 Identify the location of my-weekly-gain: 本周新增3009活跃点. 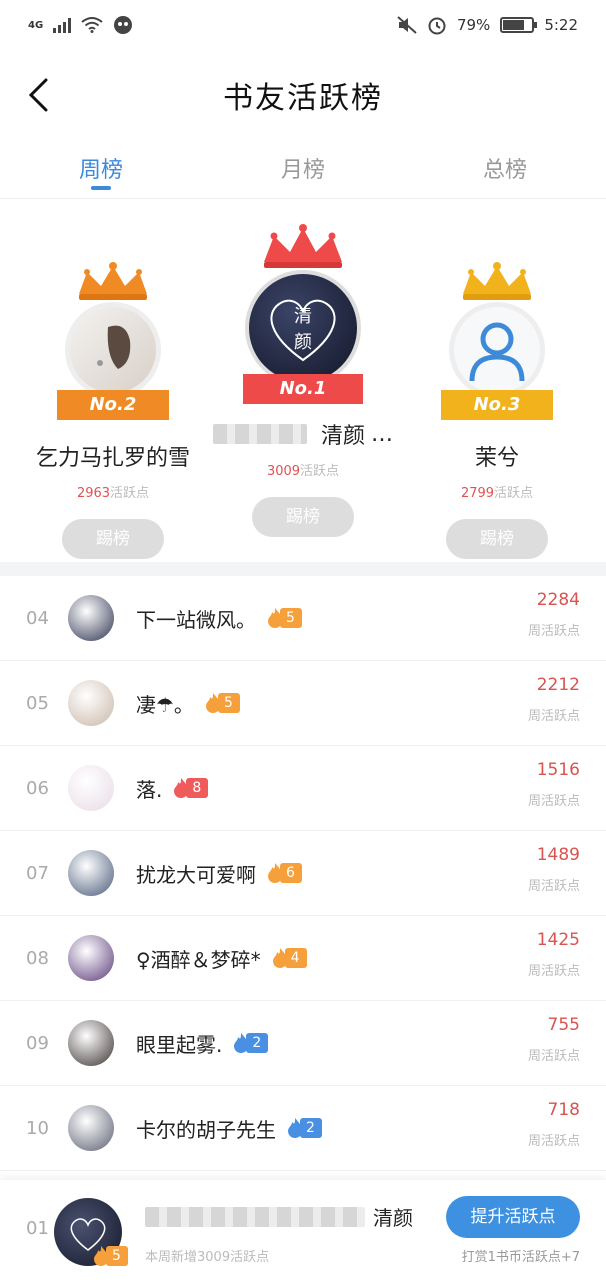
(207, 1255).